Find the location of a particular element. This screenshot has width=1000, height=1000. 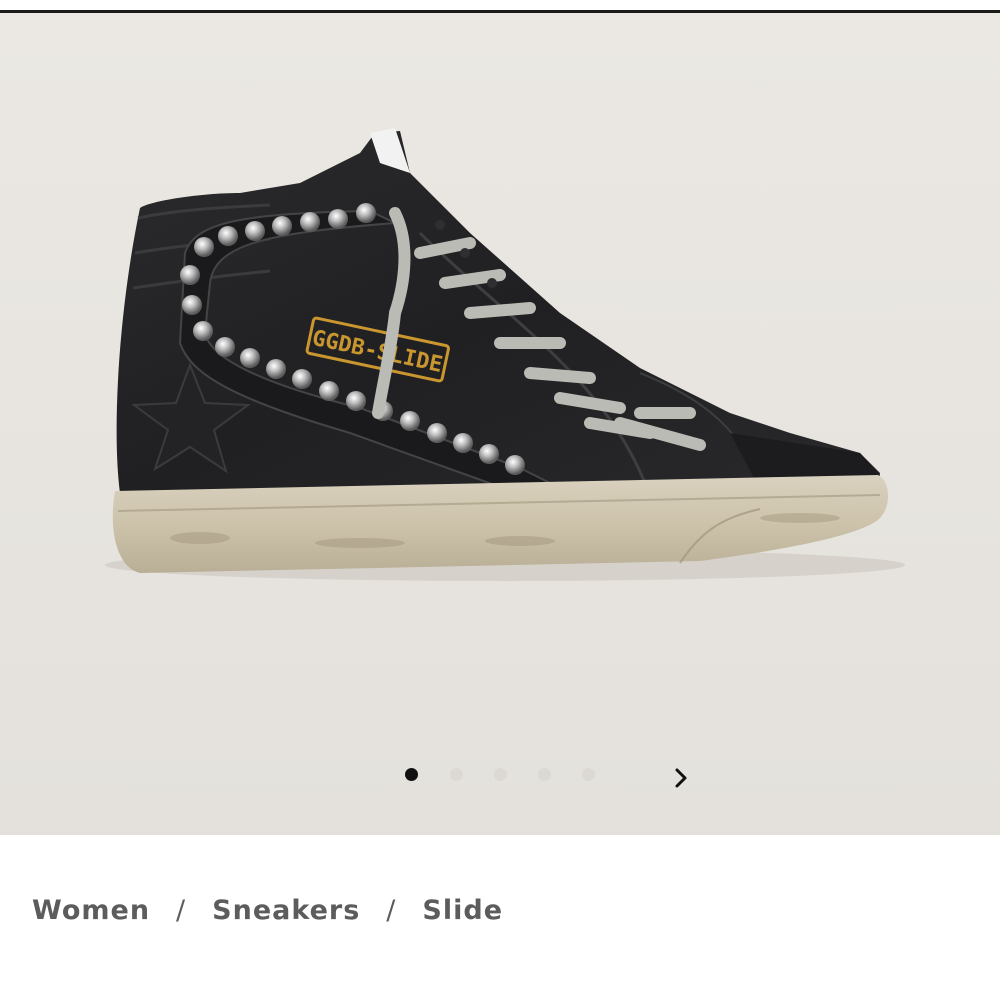

breadcrumb-item-women: Women is located at coordinates (91, 910).